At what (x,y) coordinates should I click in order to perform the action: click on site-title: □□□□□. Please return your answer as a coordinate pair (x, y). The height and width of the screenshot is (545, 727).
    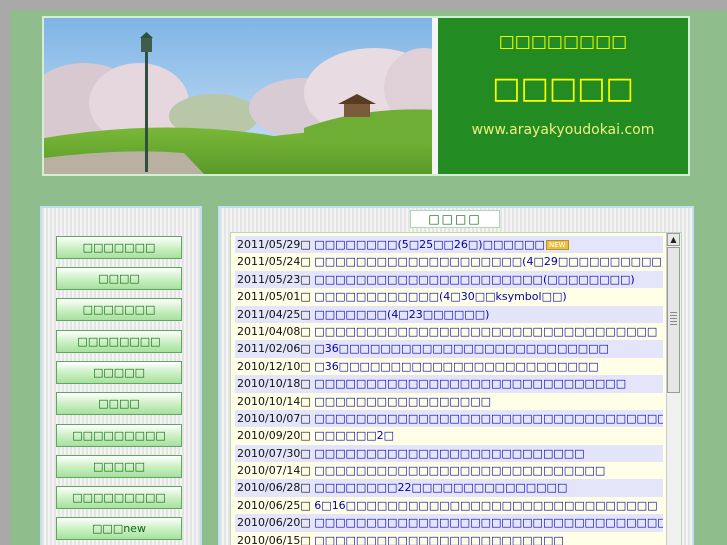
    Looking at the image, I should click on (563, 88).